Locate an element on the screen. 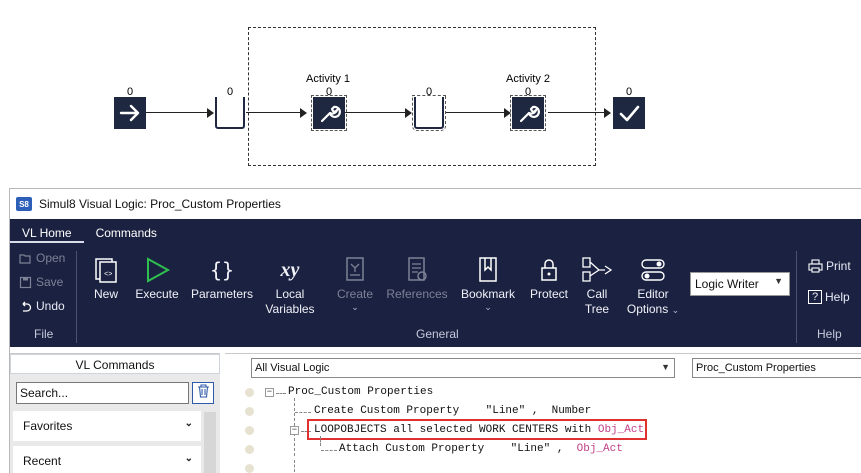  call-tree-button: Call Tree is located at coordinates (597, 285).